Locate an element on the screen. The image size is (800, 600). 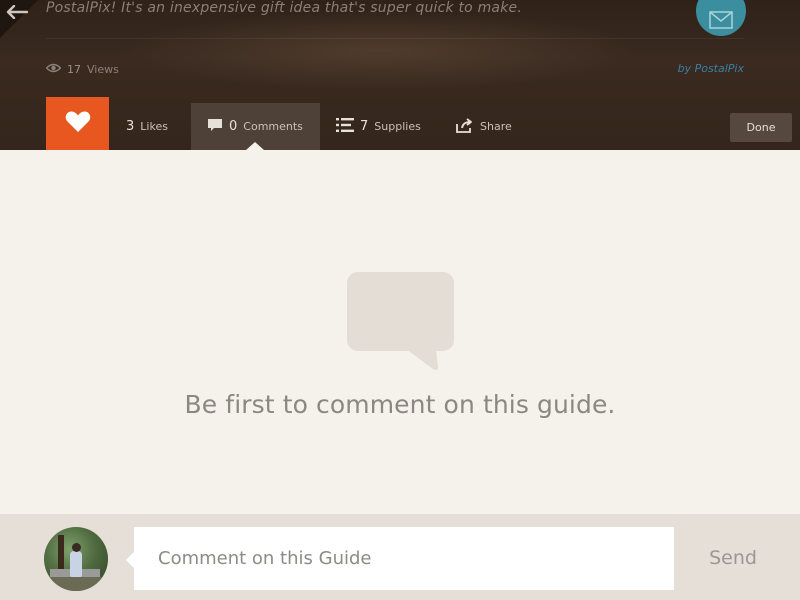
likes-count: 3 is located at coordinates (130, 126).